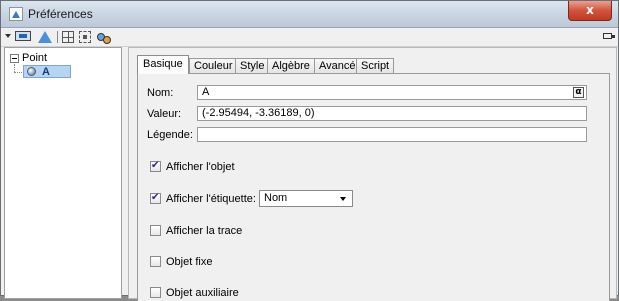 This screenshot has height=301, width=619. I want to click on tab-style: Style, so click(252, 65).